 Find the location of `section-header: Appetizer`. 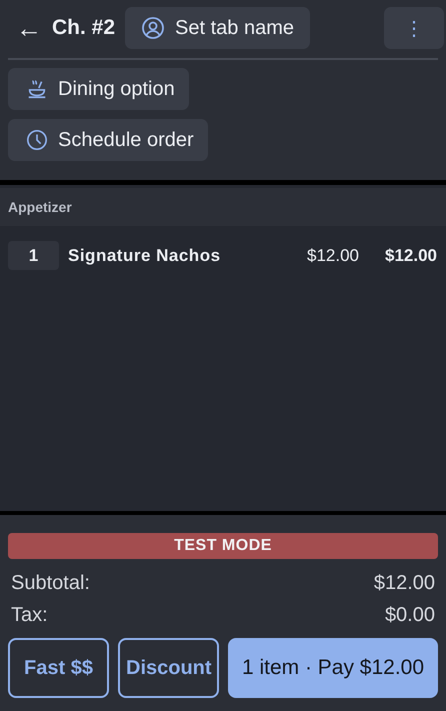

section-header: Appetizer is located at coordinates (223, 207).